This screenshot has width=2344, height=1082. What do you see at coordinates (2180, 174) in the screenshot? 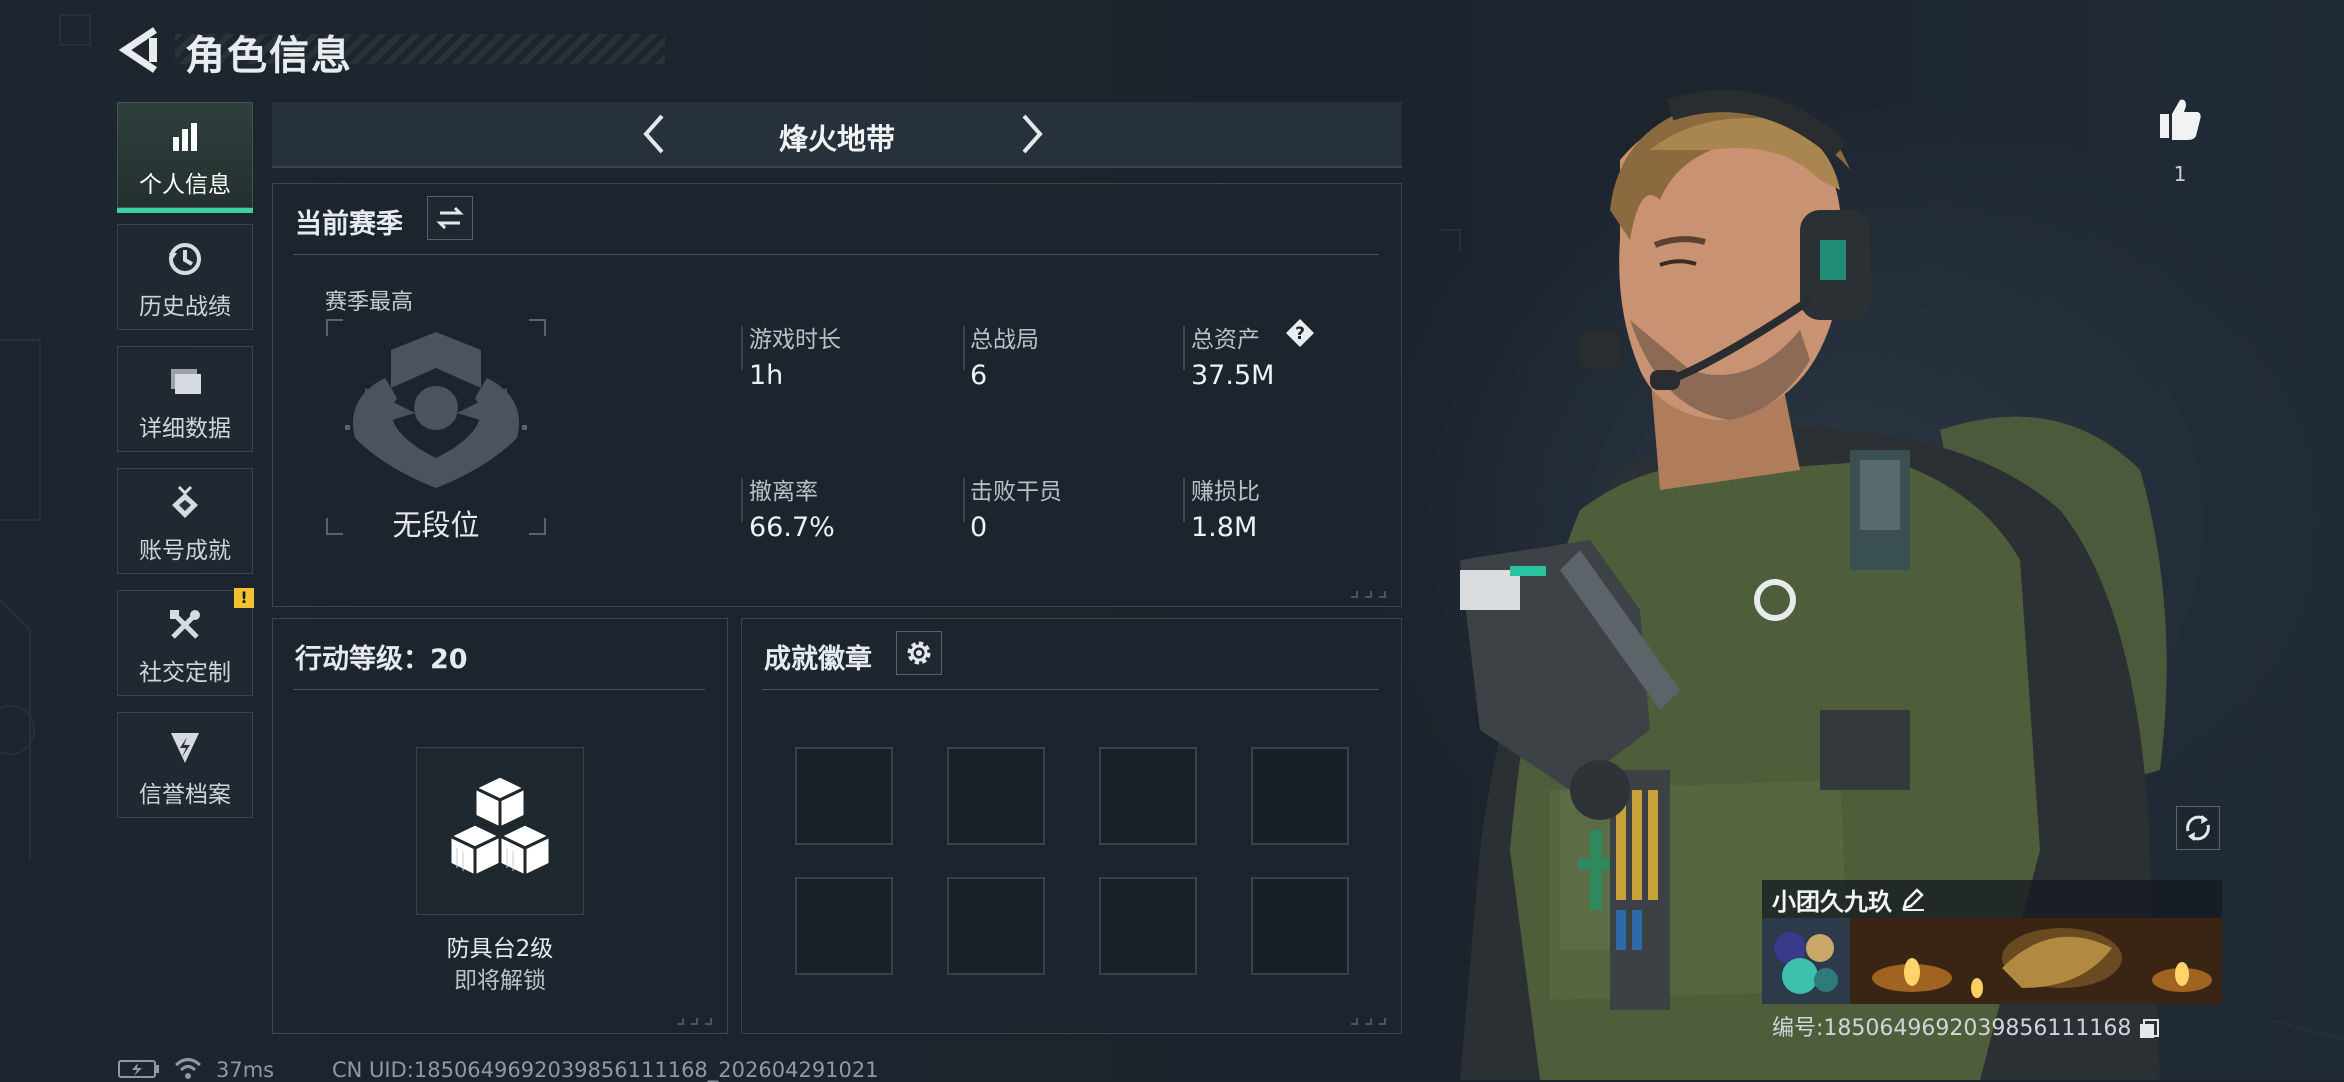
I see `like-count: 1` at bounding box center [2180, 174].